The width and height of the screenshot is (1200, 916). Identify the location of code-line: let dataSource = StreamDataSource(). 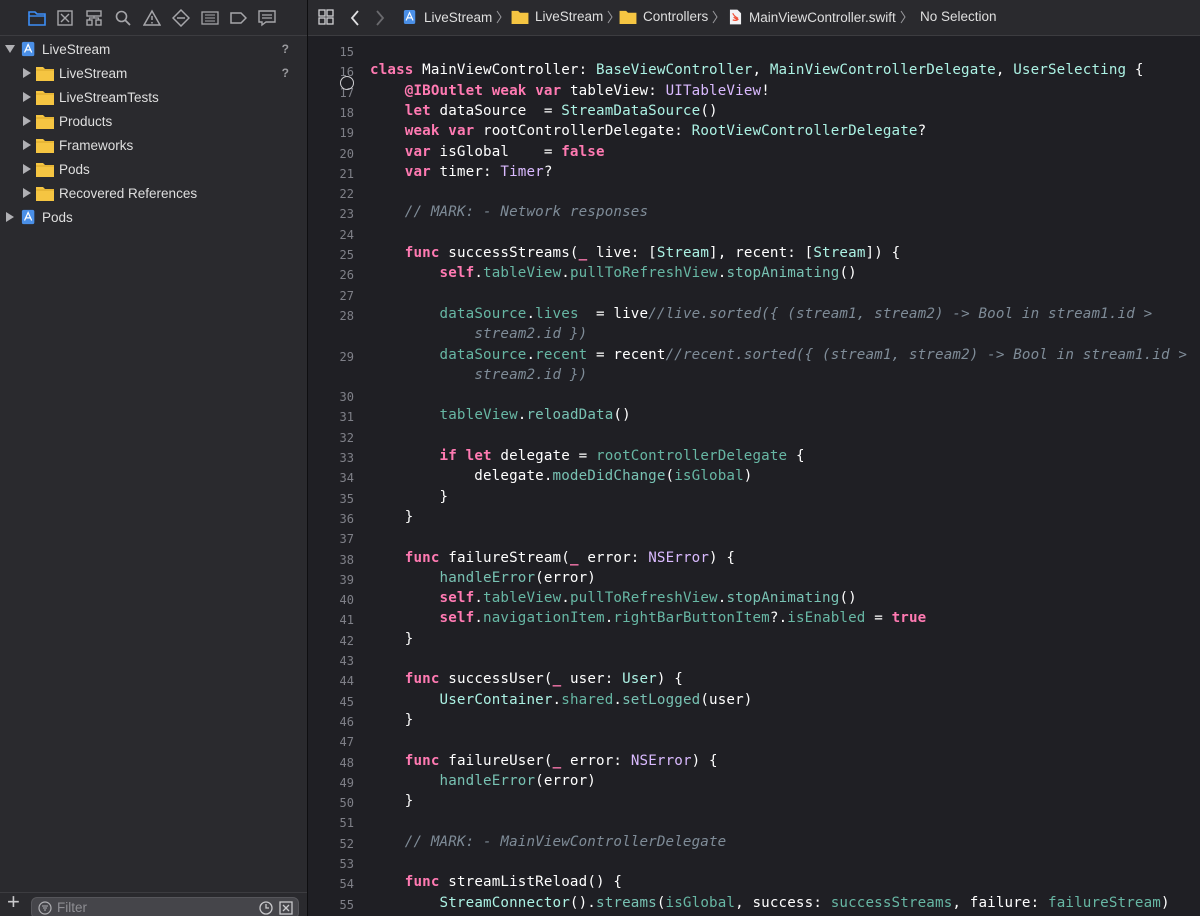
(544, 113).